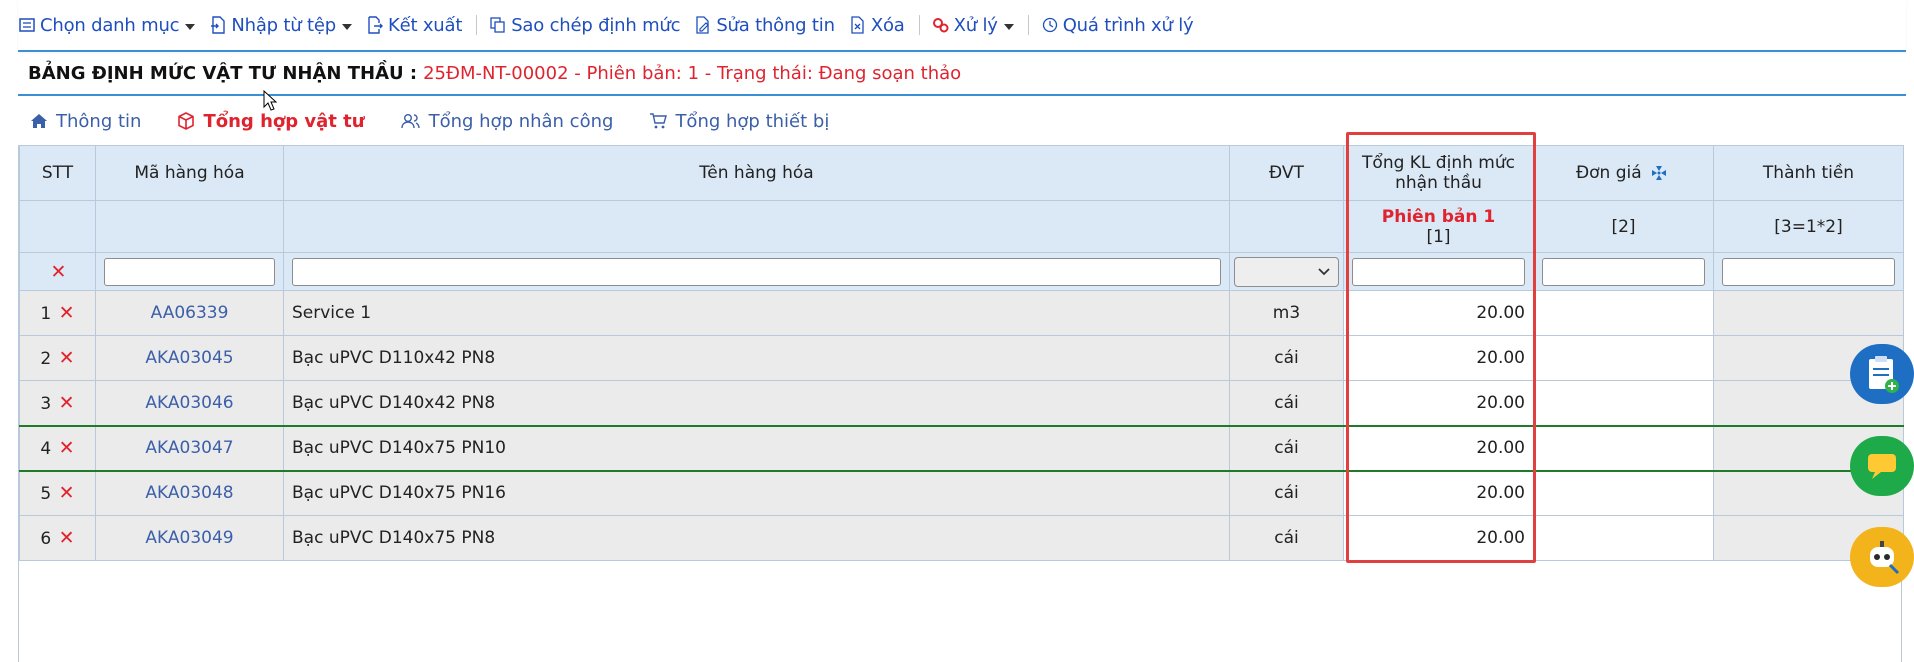 The width and height of the screenshot is (1914, 662). What do you see at coordinates (1286, 173) in the screenshot?
I see `col-header-unit: ĐVT` at bounding box center [1286, 173].